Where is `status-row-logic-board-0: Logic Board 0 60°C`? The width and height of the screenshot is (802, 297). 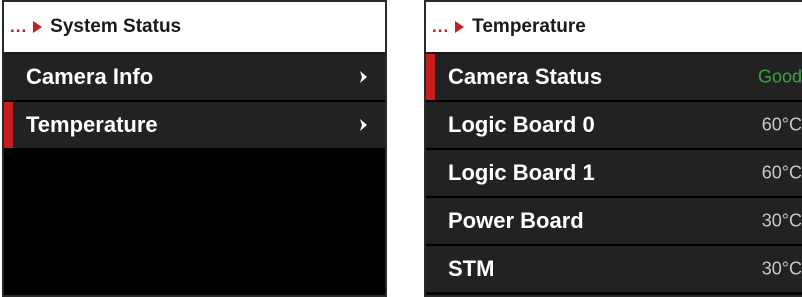 status-row-logic-board-0: Logic Board 0 60°C is located at coordinates (614, 126).